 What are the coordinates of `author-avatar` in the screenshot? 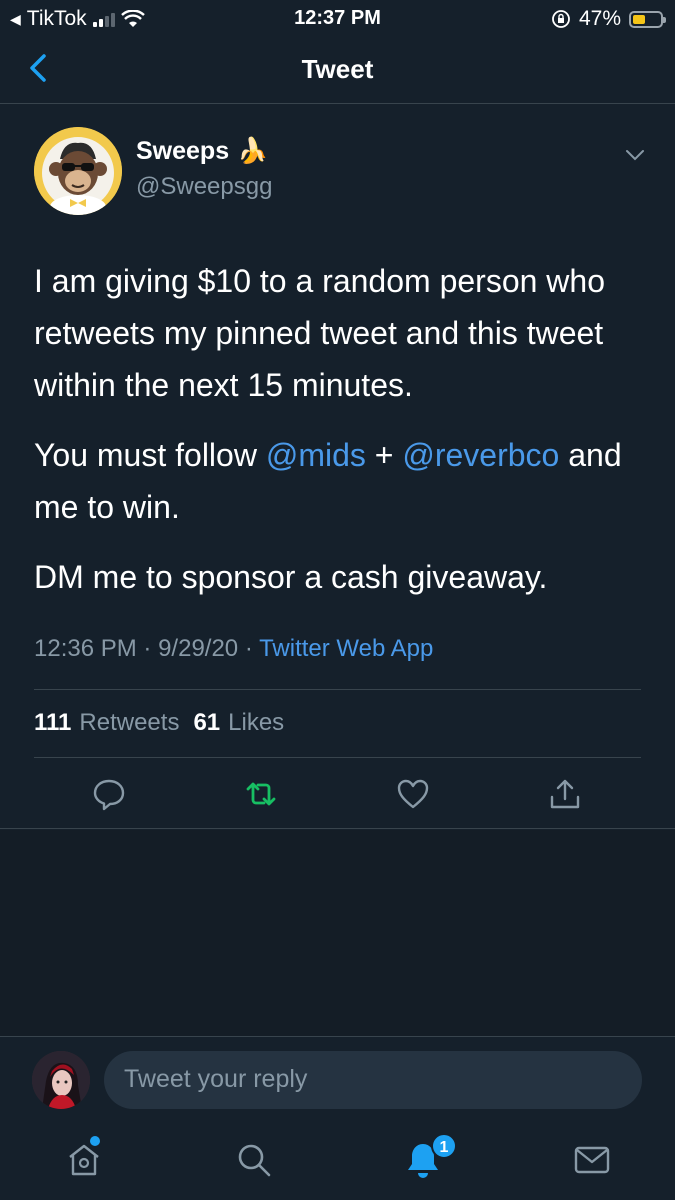 It's located at (78, 171).